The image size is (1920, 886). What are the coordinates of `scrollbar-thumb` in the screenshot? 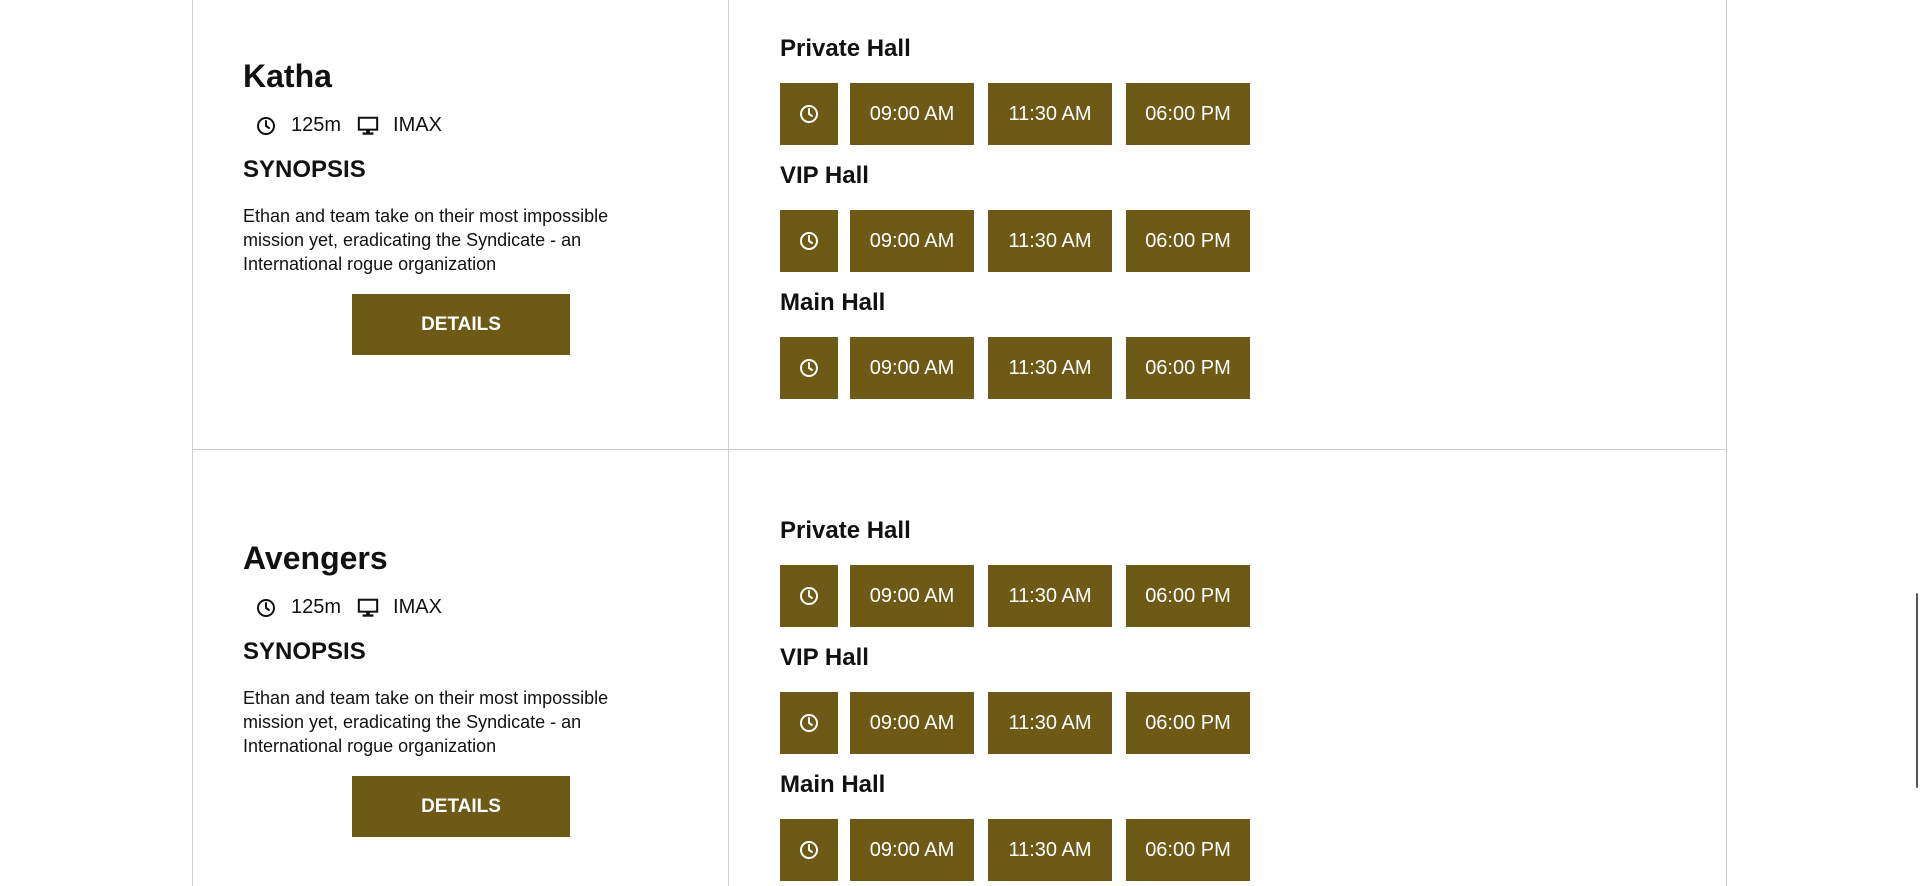 It's located at (1917, 690).